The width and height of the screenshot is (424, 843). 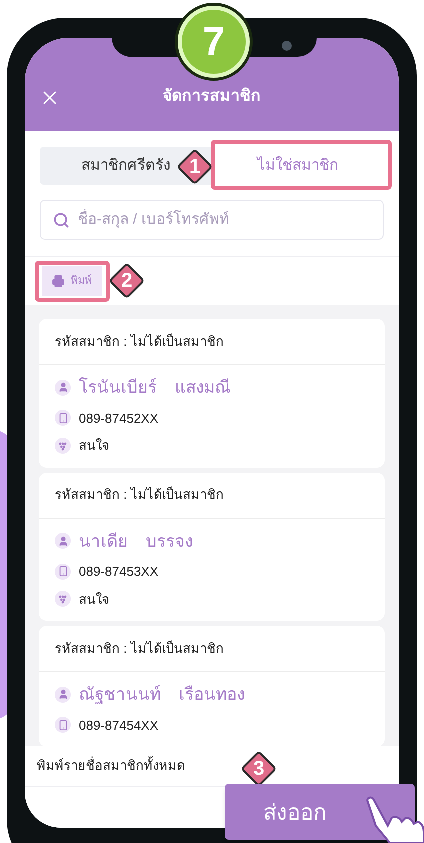 I want to click on header-title: จัดการสมาชิก, so click(x=212, y=96).